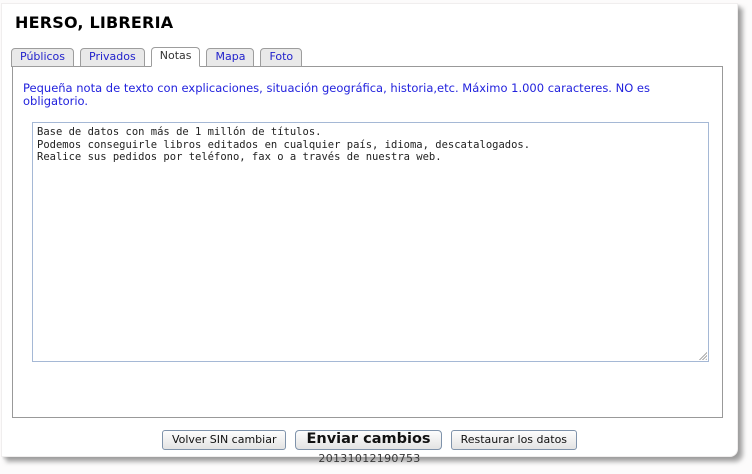 The width and height of the screenshot is (752, 474). Describe the element at coordinates (175, 57) in the screenshot. I see `tab-notas: Notas` at that location.